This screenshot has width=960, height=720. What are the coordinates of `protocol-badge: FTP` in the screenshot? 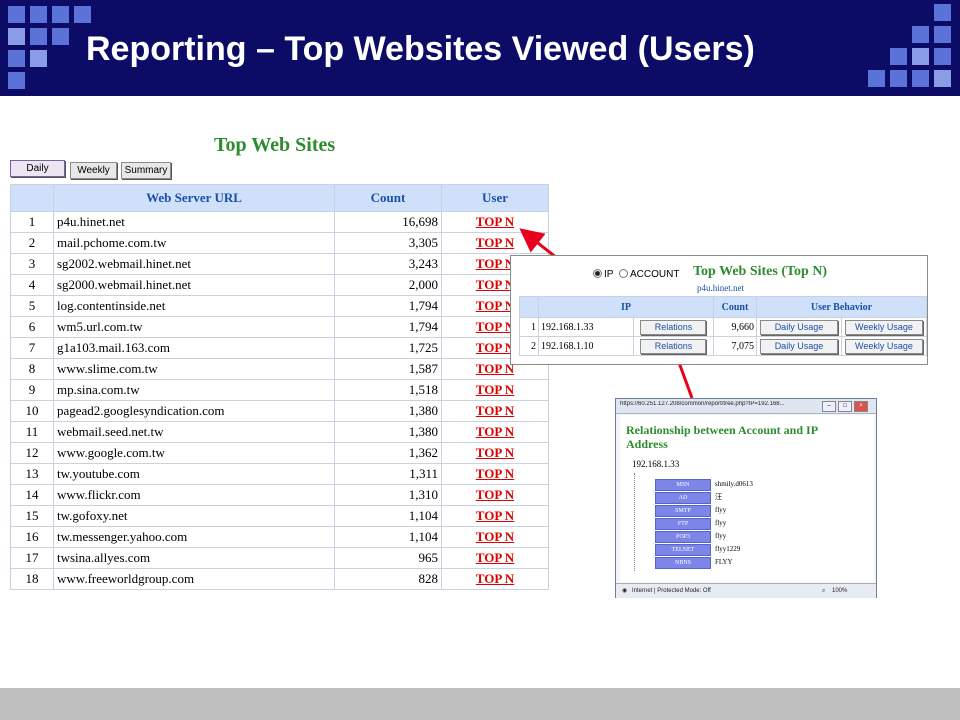 It's located at (683, 524).